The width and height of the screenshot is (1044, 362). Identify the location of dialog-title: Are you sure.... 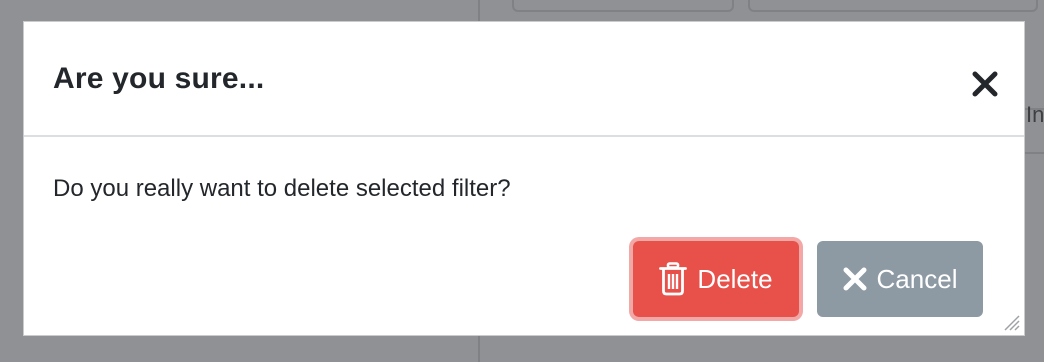
(159, 78).